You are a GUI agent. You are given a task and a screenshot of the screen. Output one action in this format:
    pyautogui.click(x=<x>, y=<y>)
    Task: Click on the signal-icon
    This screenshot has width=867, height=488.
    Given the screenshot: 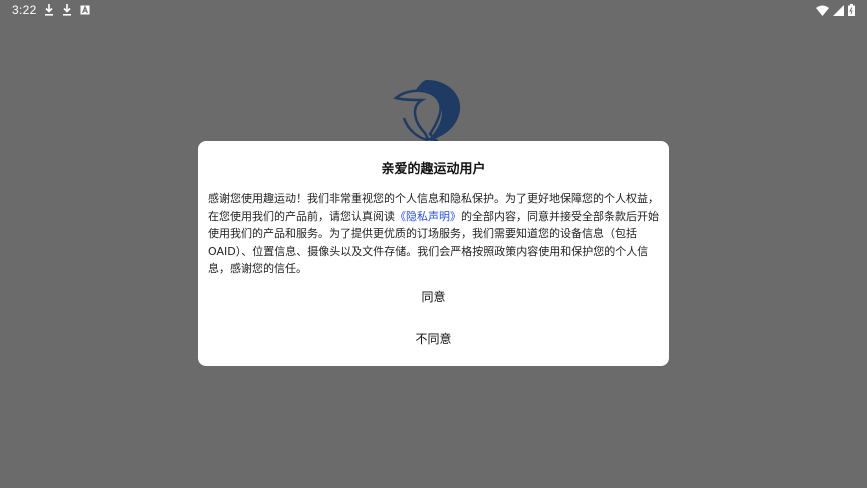 What is the action you would take?
    pyautogui.click(x=838, y=11)
    